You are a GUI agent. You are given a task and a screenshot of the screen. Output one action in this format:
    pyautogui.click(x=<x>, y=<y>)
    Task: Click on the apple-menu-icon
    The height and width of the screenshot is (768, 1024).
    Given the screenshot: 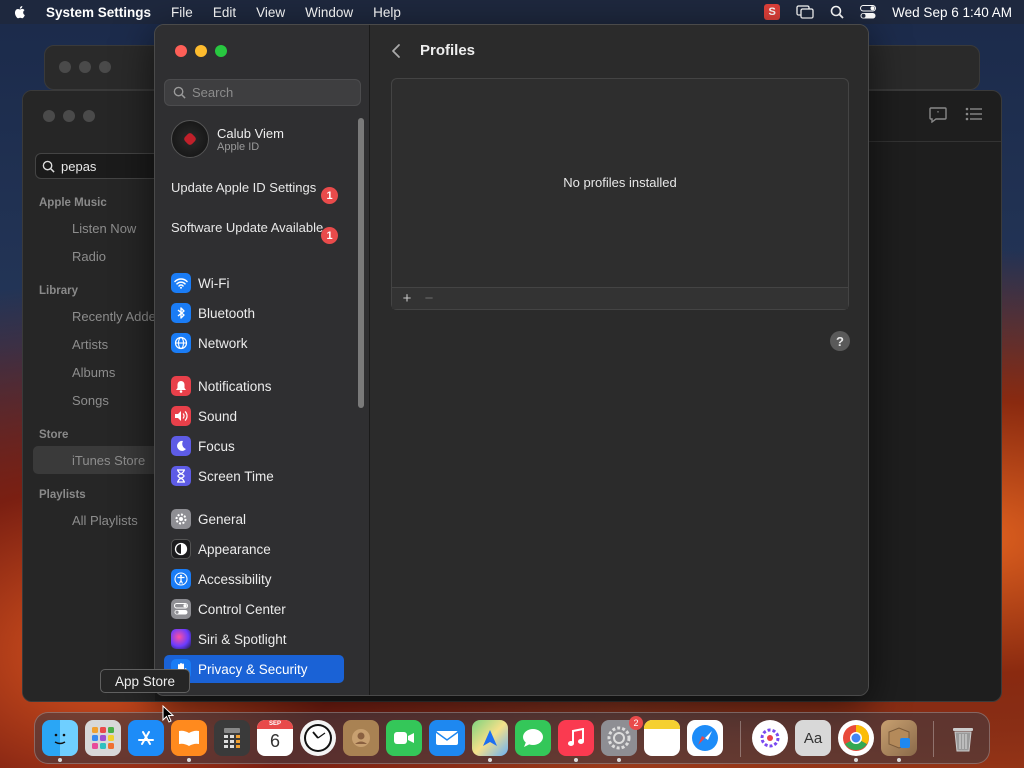 What is the action you would take?
    pyautogui.click(x=20, y=12)
    